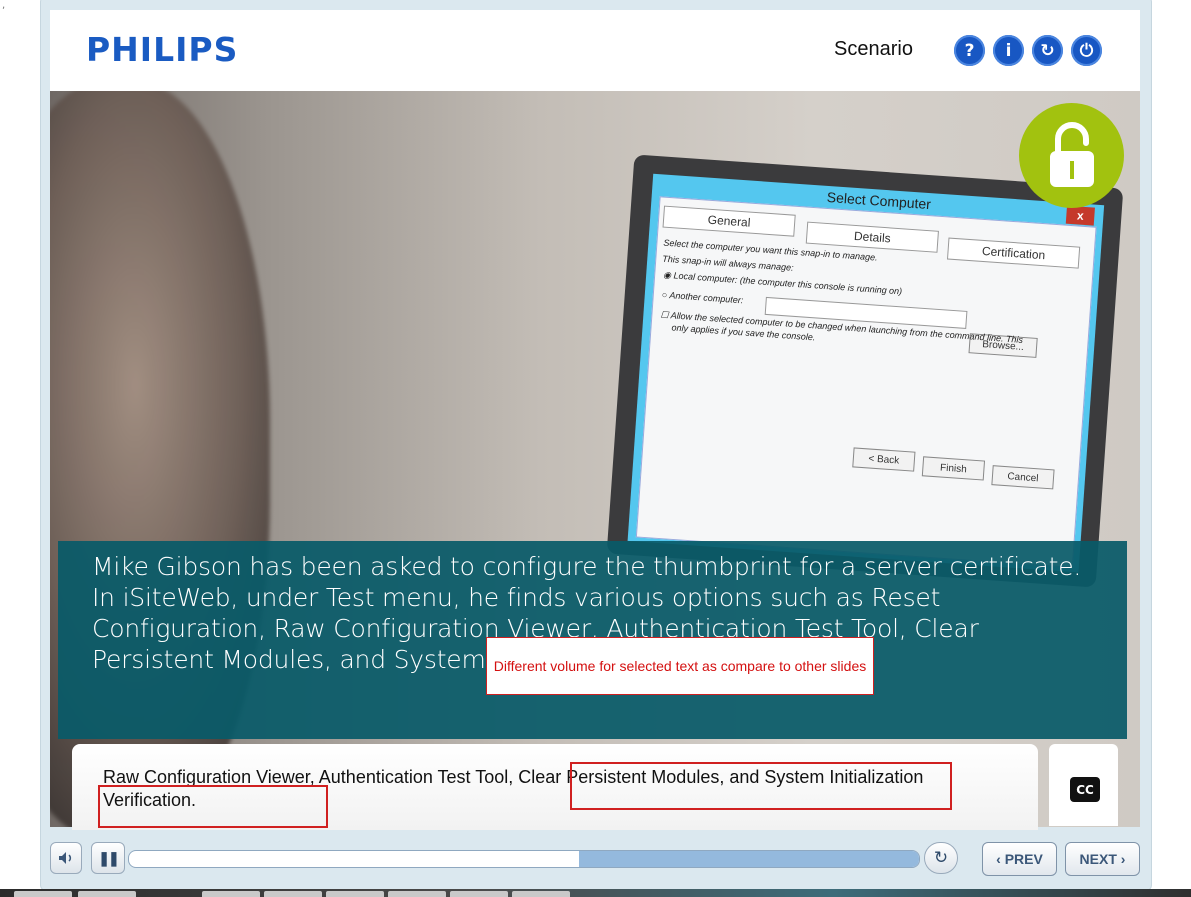 This screenshot has width=1191, height=897. What do you see at coordinates (162, 49) in the screenshot?
I see `philips-logo: PHILIPS` at bounding box center [162, 49].